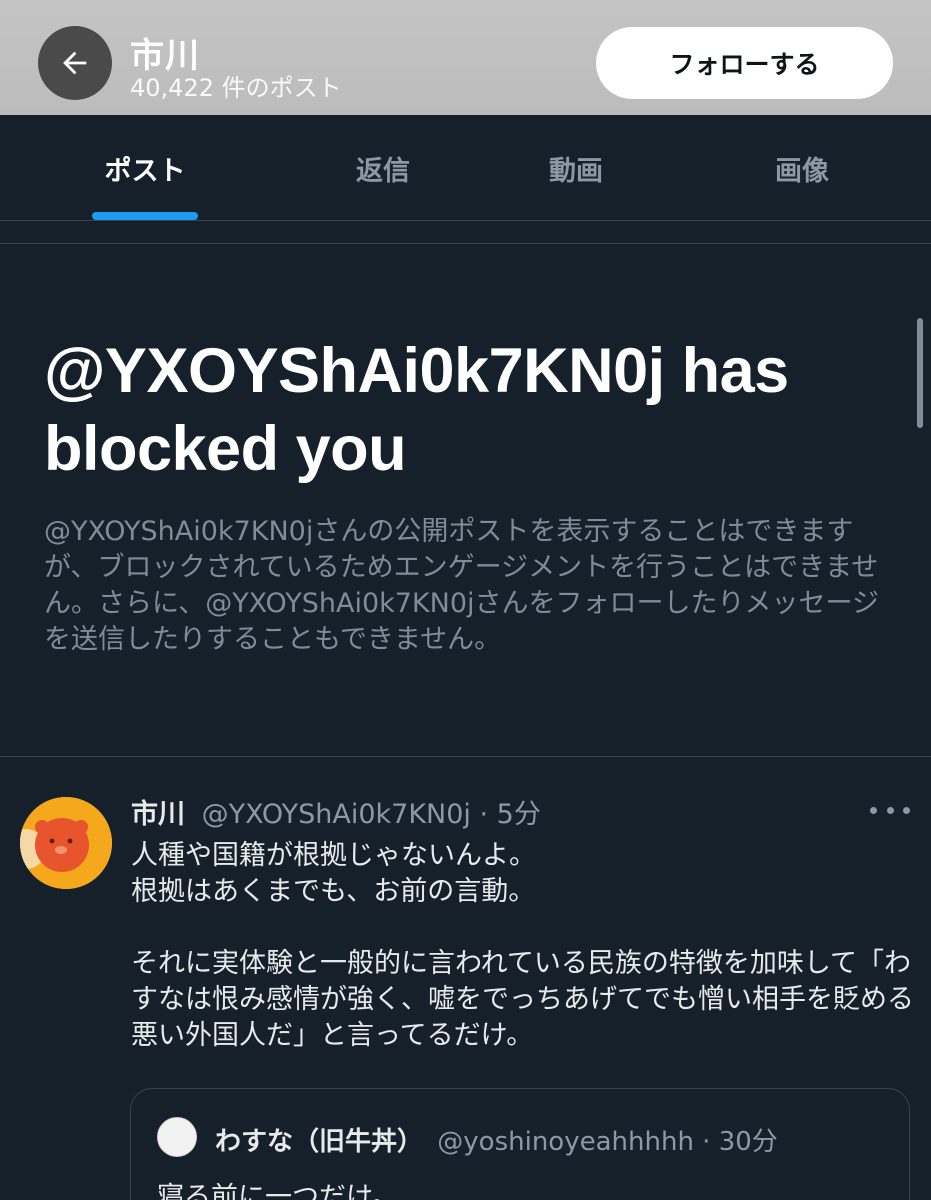 The image size is (931, 1200). I want to click on back-arrow-icon, so click(75, 63).